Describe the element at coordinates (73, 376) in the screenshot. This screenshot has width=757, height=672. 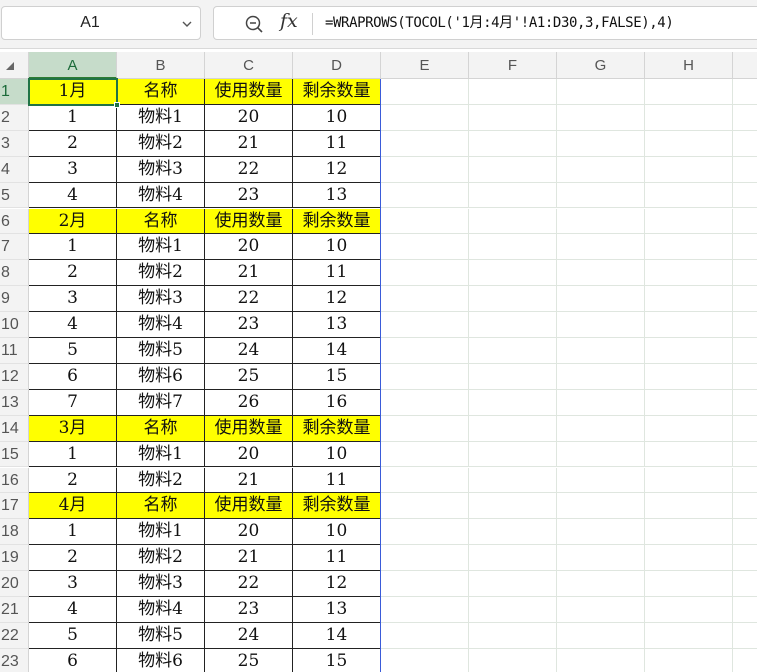
I see `cell-a12: 6` at that location.